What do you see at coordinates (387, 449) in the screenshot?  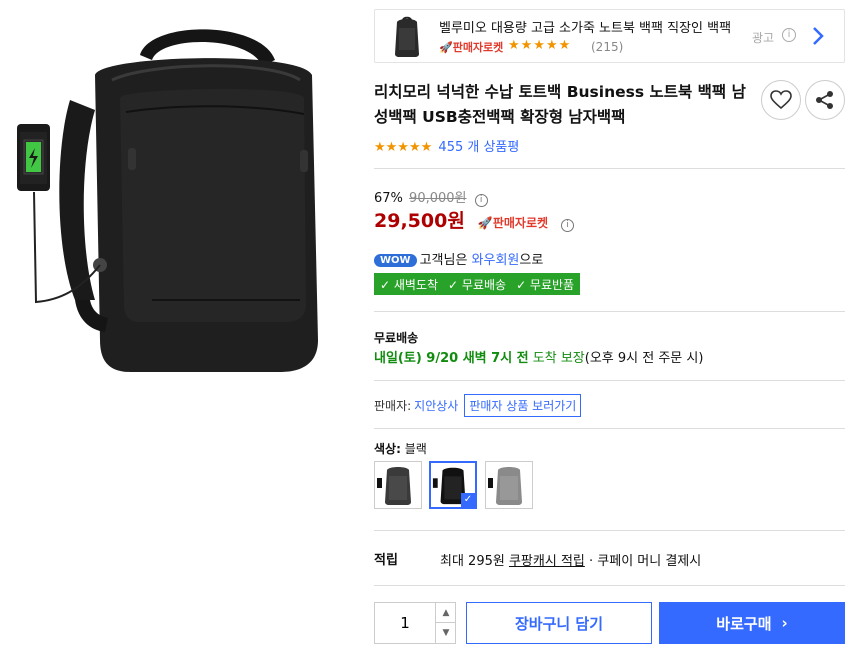 I see `color-label: 색상:` at bounding box center [387, 449].